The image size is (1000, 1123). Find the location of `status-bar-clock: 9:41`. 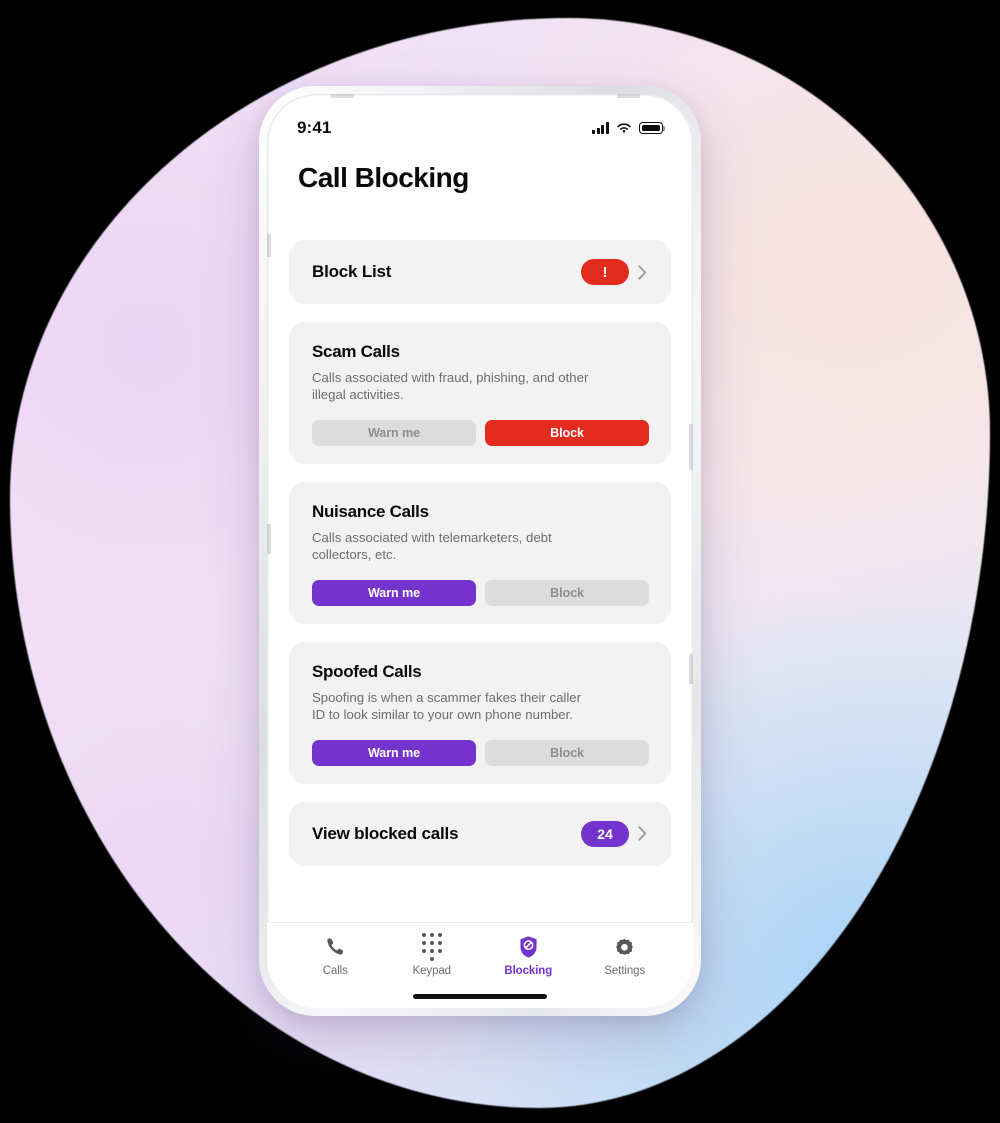

status-bar-clock: 9:41 is located at coordinates (314, 127).